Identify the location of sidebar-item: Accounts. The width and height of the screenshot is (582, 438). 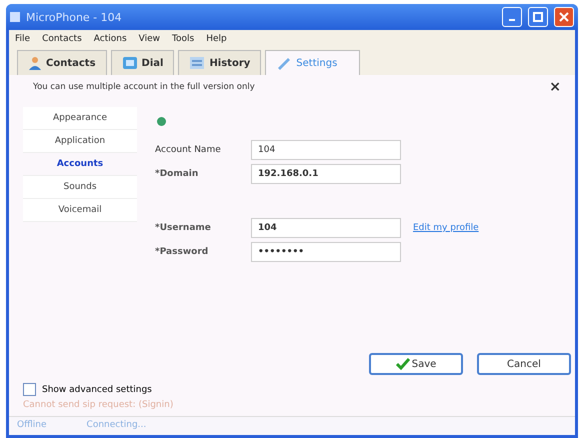
(80, 164).